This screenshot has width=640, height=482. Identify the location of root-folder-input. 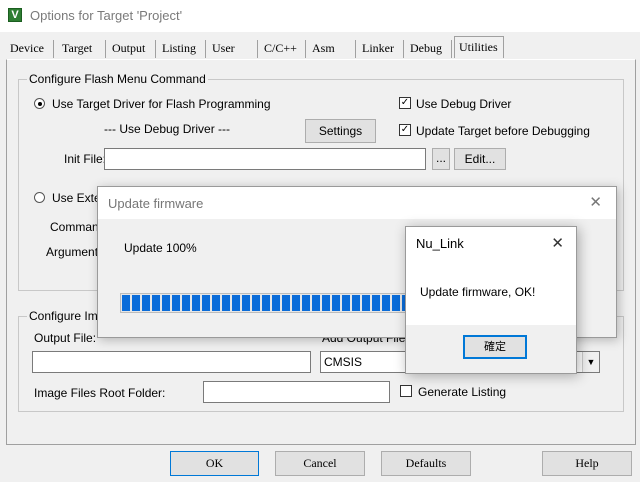
(296, 392).